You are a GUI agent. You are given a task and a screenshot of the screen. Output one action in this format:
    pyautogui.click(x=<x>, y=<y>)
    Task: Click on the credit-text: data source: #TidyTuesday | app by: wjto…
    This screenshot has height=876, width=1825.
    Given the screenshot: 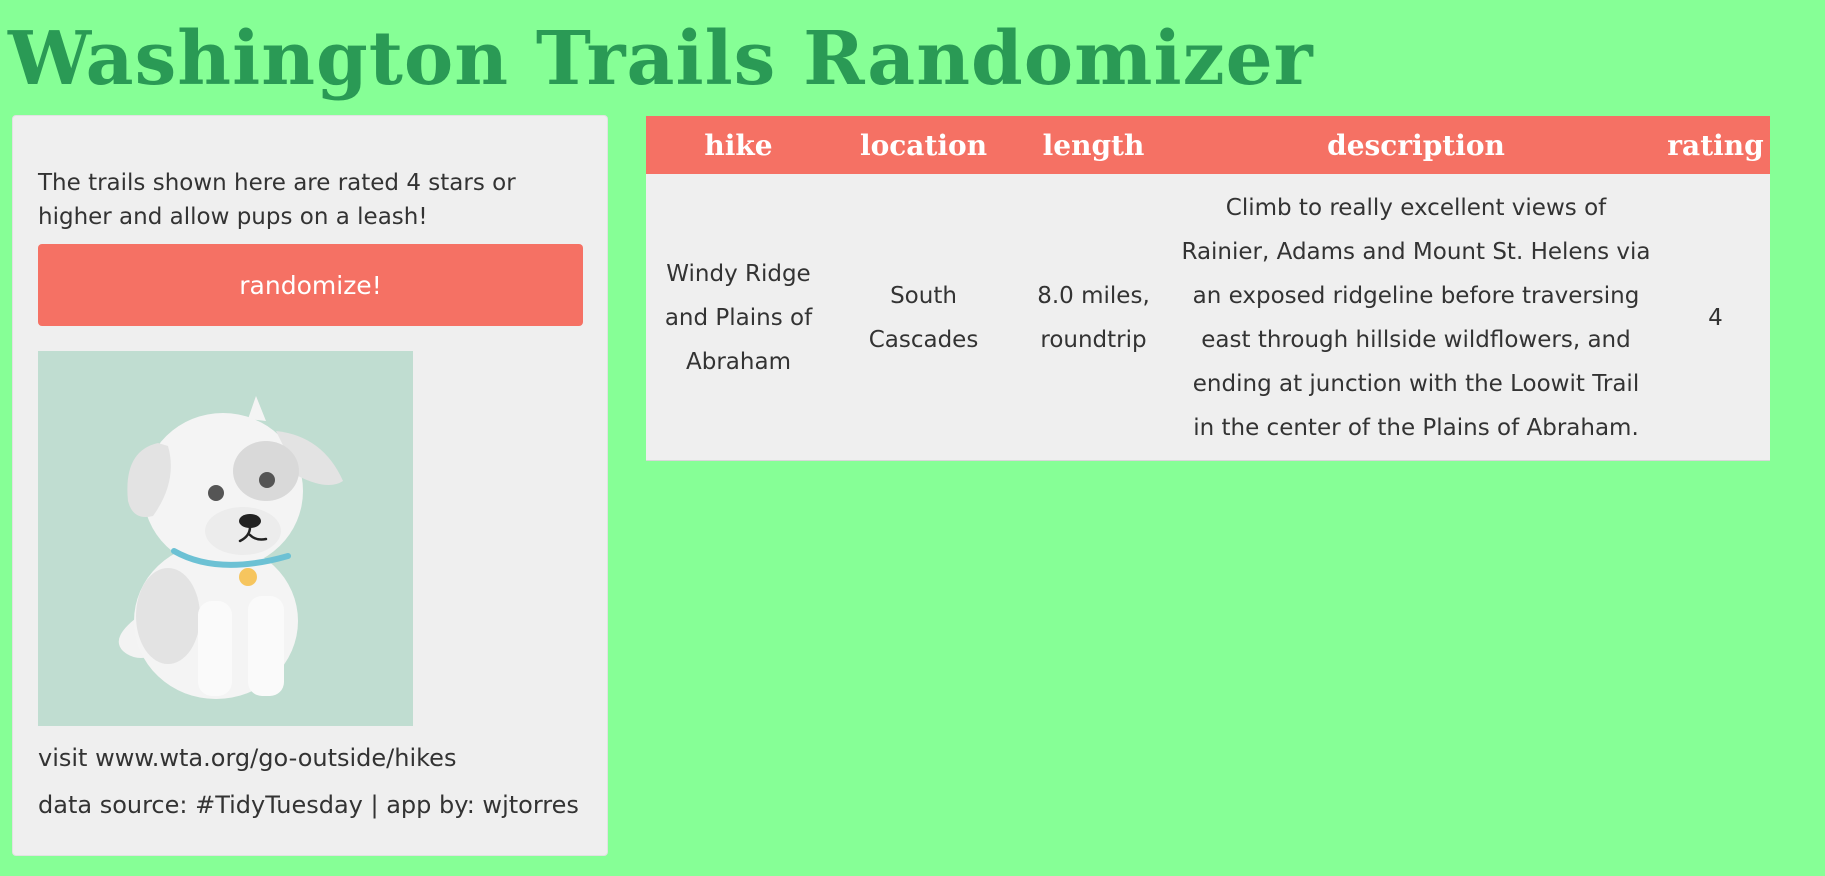 What is the action you would take?
    pyautogui.click(x=308, y=805)
    